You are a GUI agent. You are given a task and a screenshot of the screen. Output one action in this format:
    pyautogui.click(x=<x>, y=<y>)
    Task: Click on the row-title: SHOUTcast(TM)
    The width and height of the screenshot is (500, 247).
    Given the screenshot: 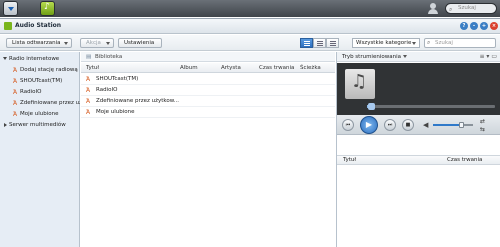 What is the action you would take?
    pyautogui.click(x=117, y=79)
    